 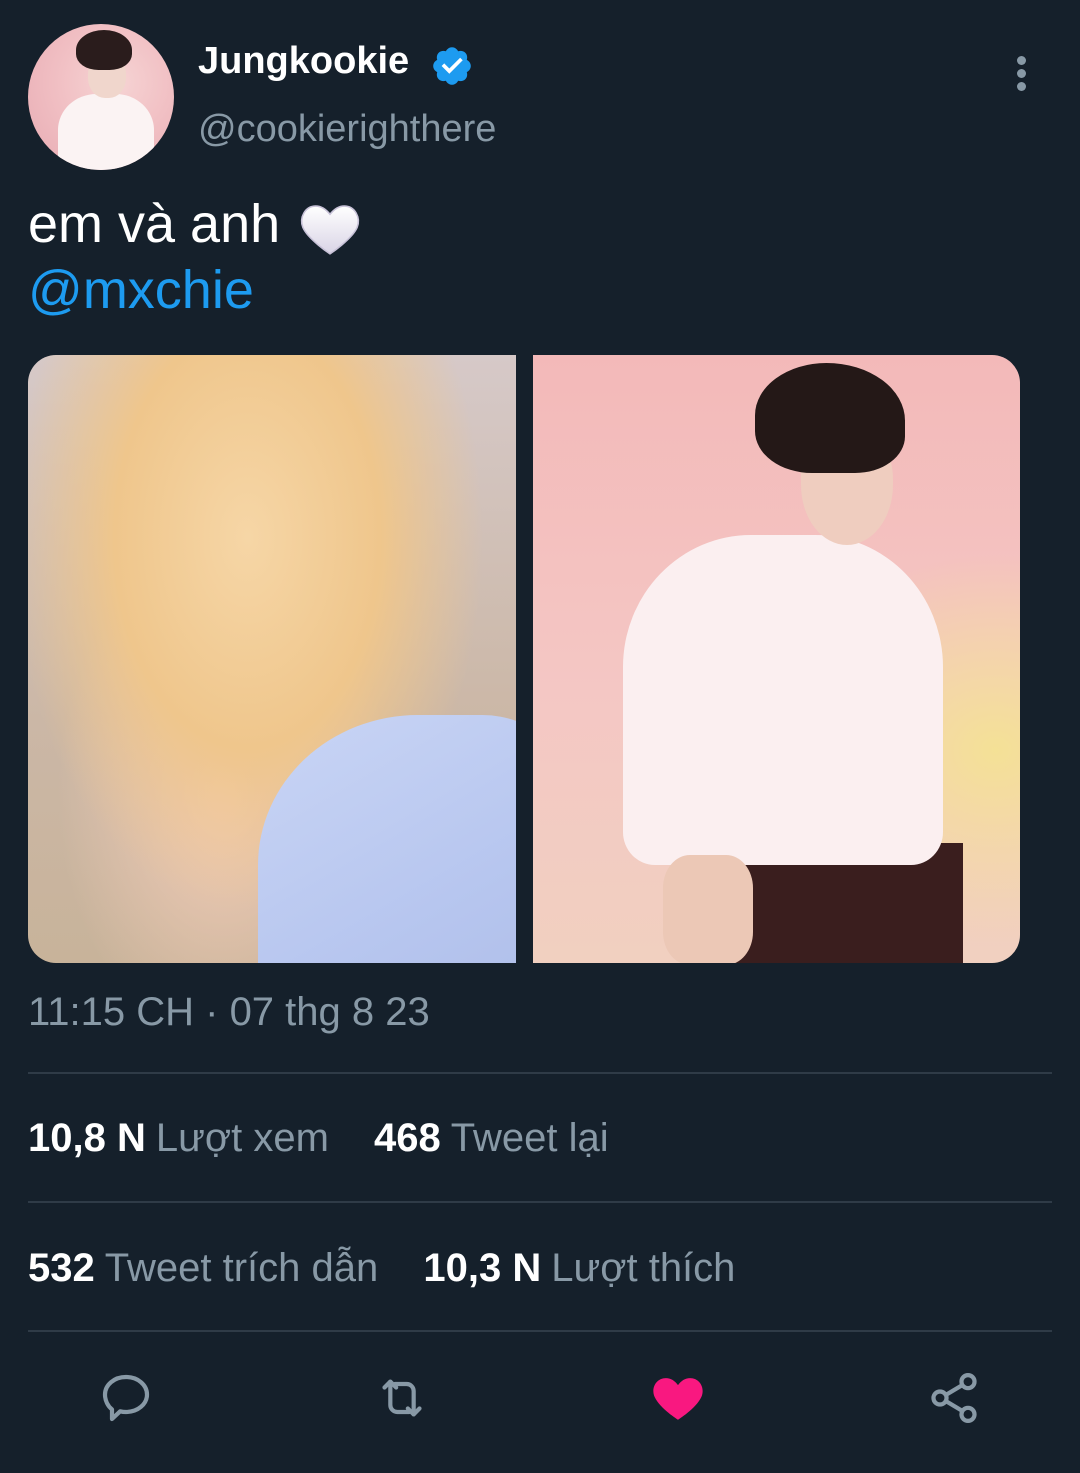 I want to click on retweet-icon, so click(x=402, y=1398).